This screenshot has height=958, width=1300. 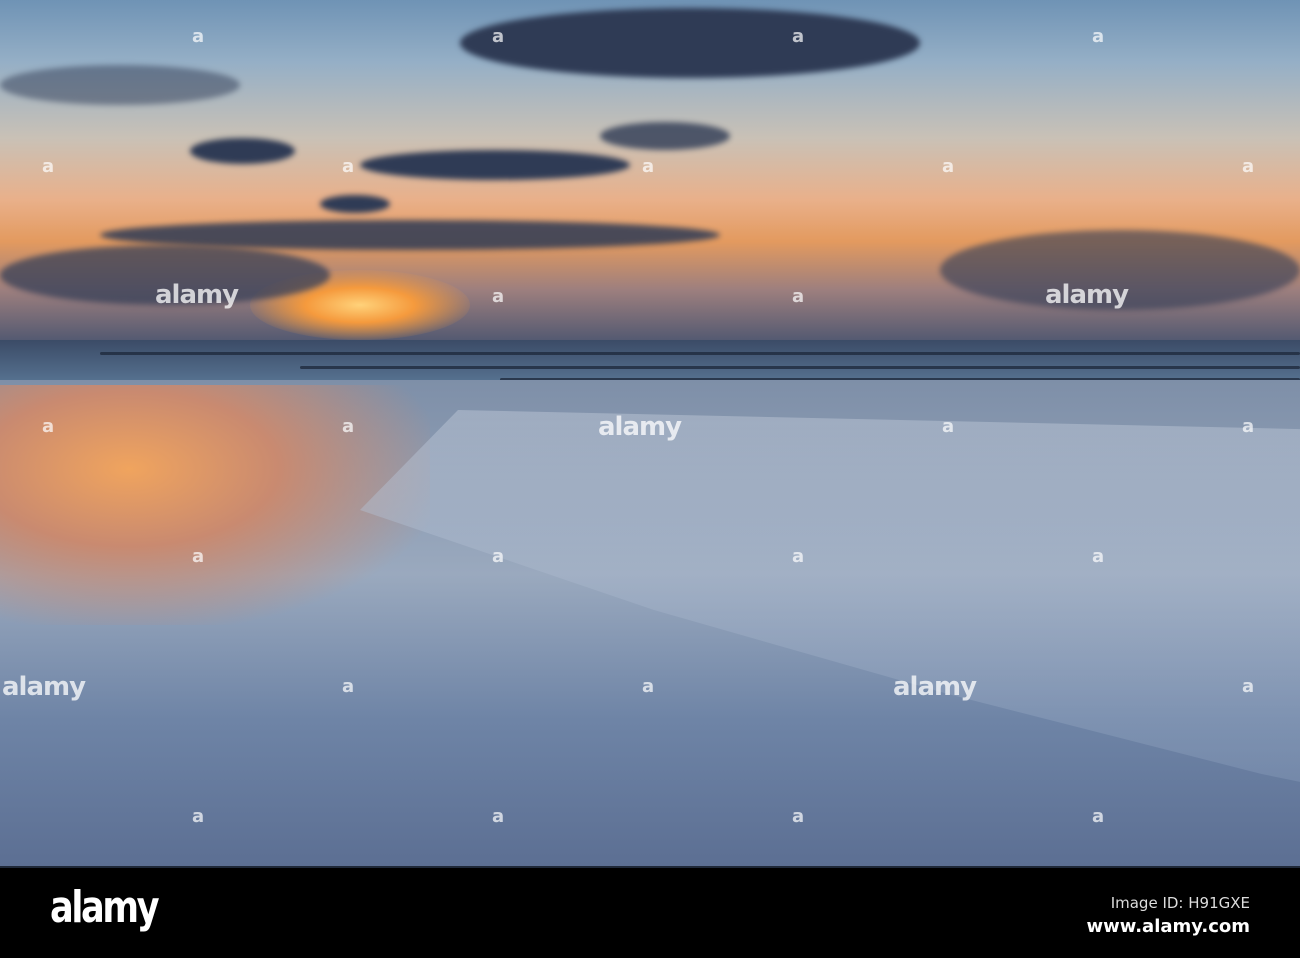 What do you see at coordinates (1168, 926) in the screenshot?
I see `site-url: www.alamy.com` at bounding box center [1168, 926].